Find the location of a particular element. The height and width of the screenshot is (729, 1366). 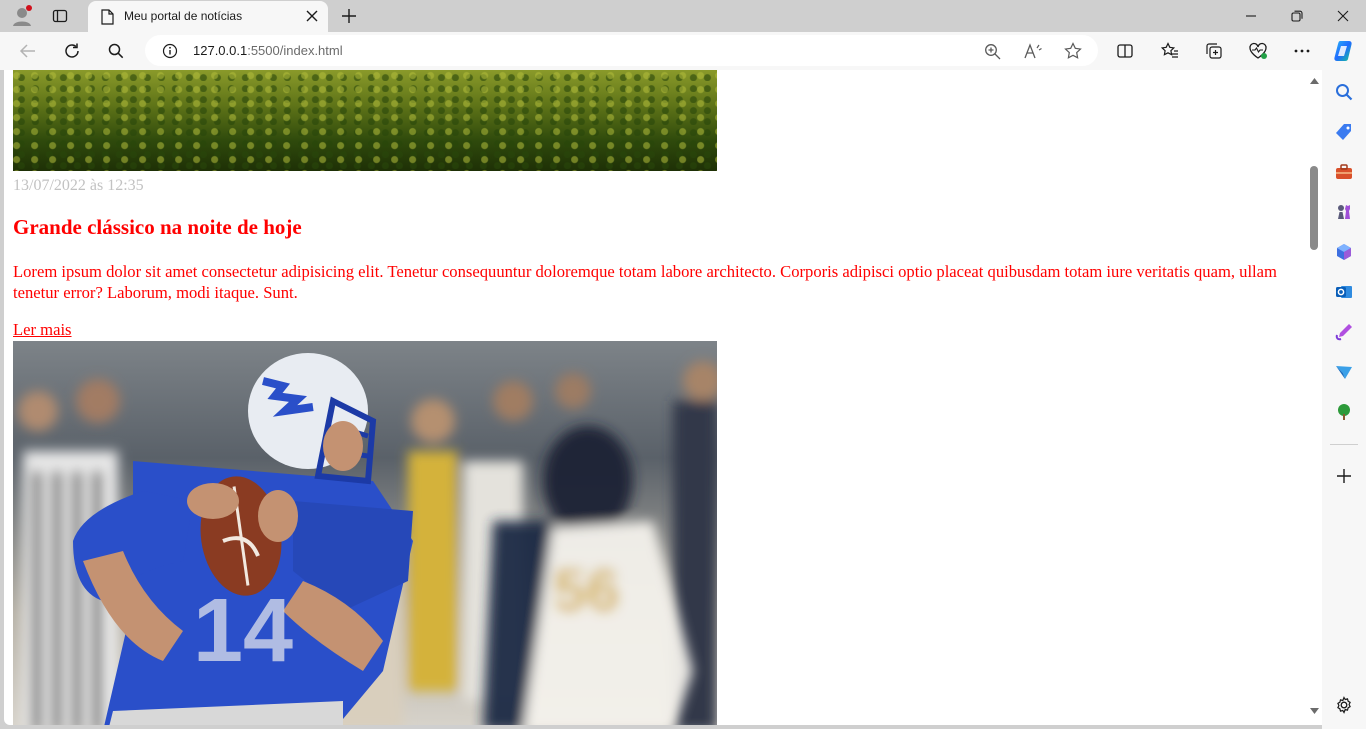

sidebar-outlook-button is located at coordinates (1344, 292).